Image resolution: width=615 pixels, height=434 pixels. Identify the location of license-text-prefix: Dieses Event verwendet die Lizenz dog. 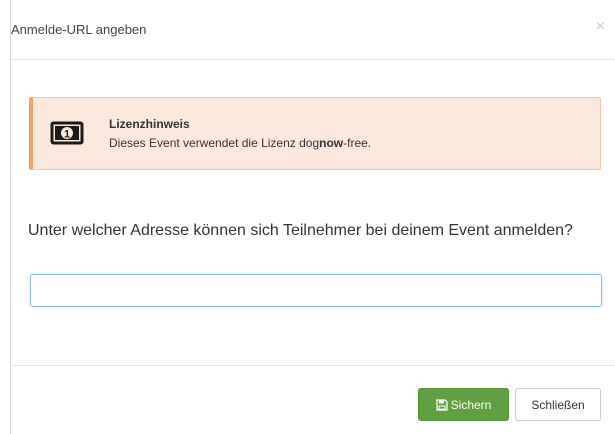
(214, 143).